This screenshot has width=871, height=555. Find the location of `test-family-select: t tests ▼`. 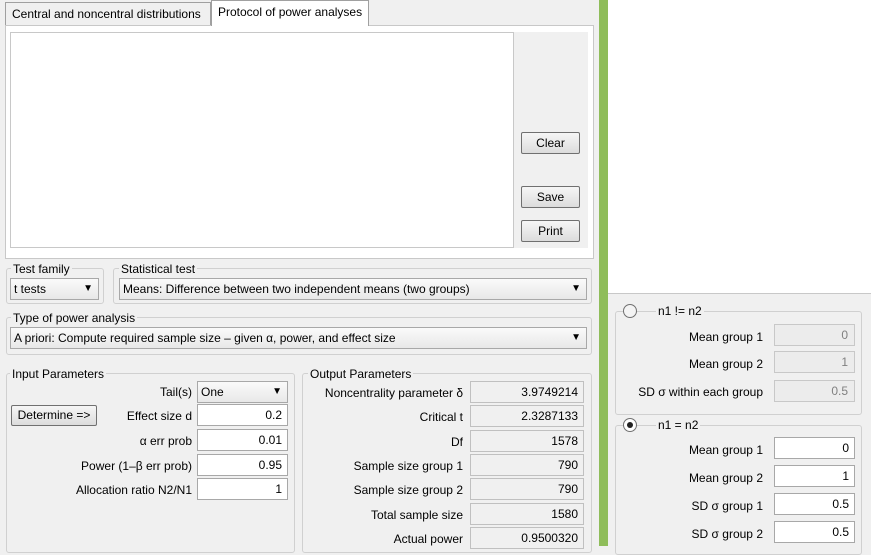

test-family-select: t tests ▼ is located at coordinates (54, 289).